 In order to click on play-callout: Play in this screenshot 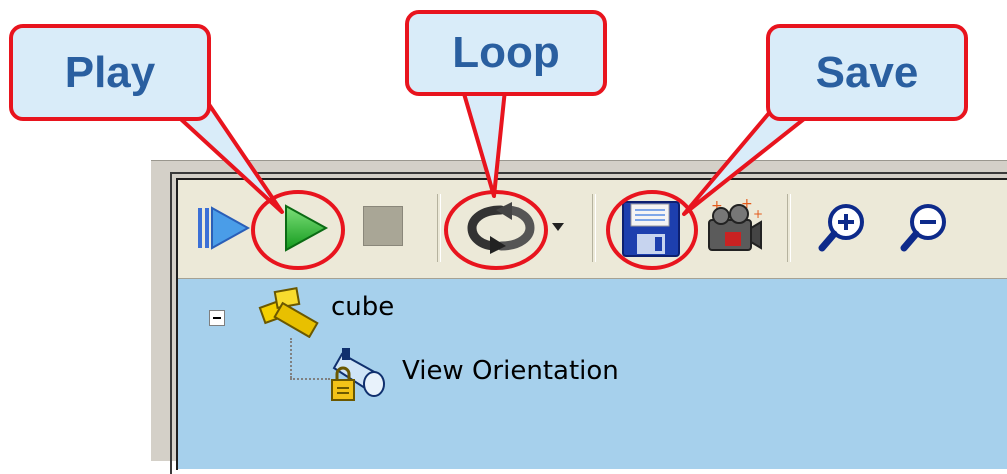, I will do `click(110, 72)`.